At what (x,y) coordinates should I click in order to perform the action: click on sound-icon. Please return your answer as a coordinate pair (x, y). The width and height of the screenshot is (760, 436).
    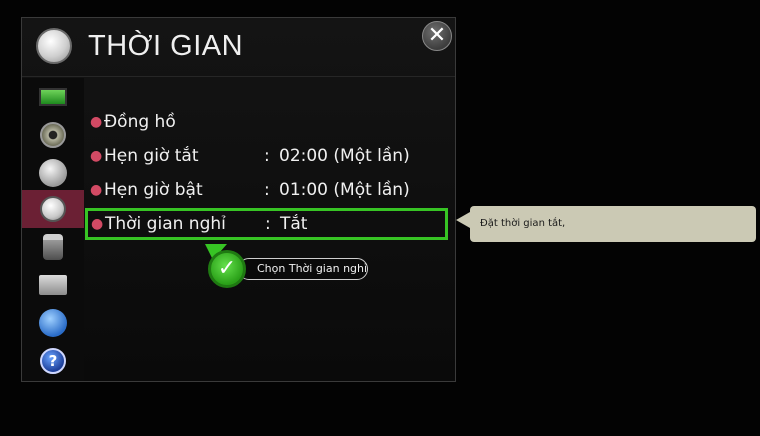
    Looking at the image, I should click on (53, 135).